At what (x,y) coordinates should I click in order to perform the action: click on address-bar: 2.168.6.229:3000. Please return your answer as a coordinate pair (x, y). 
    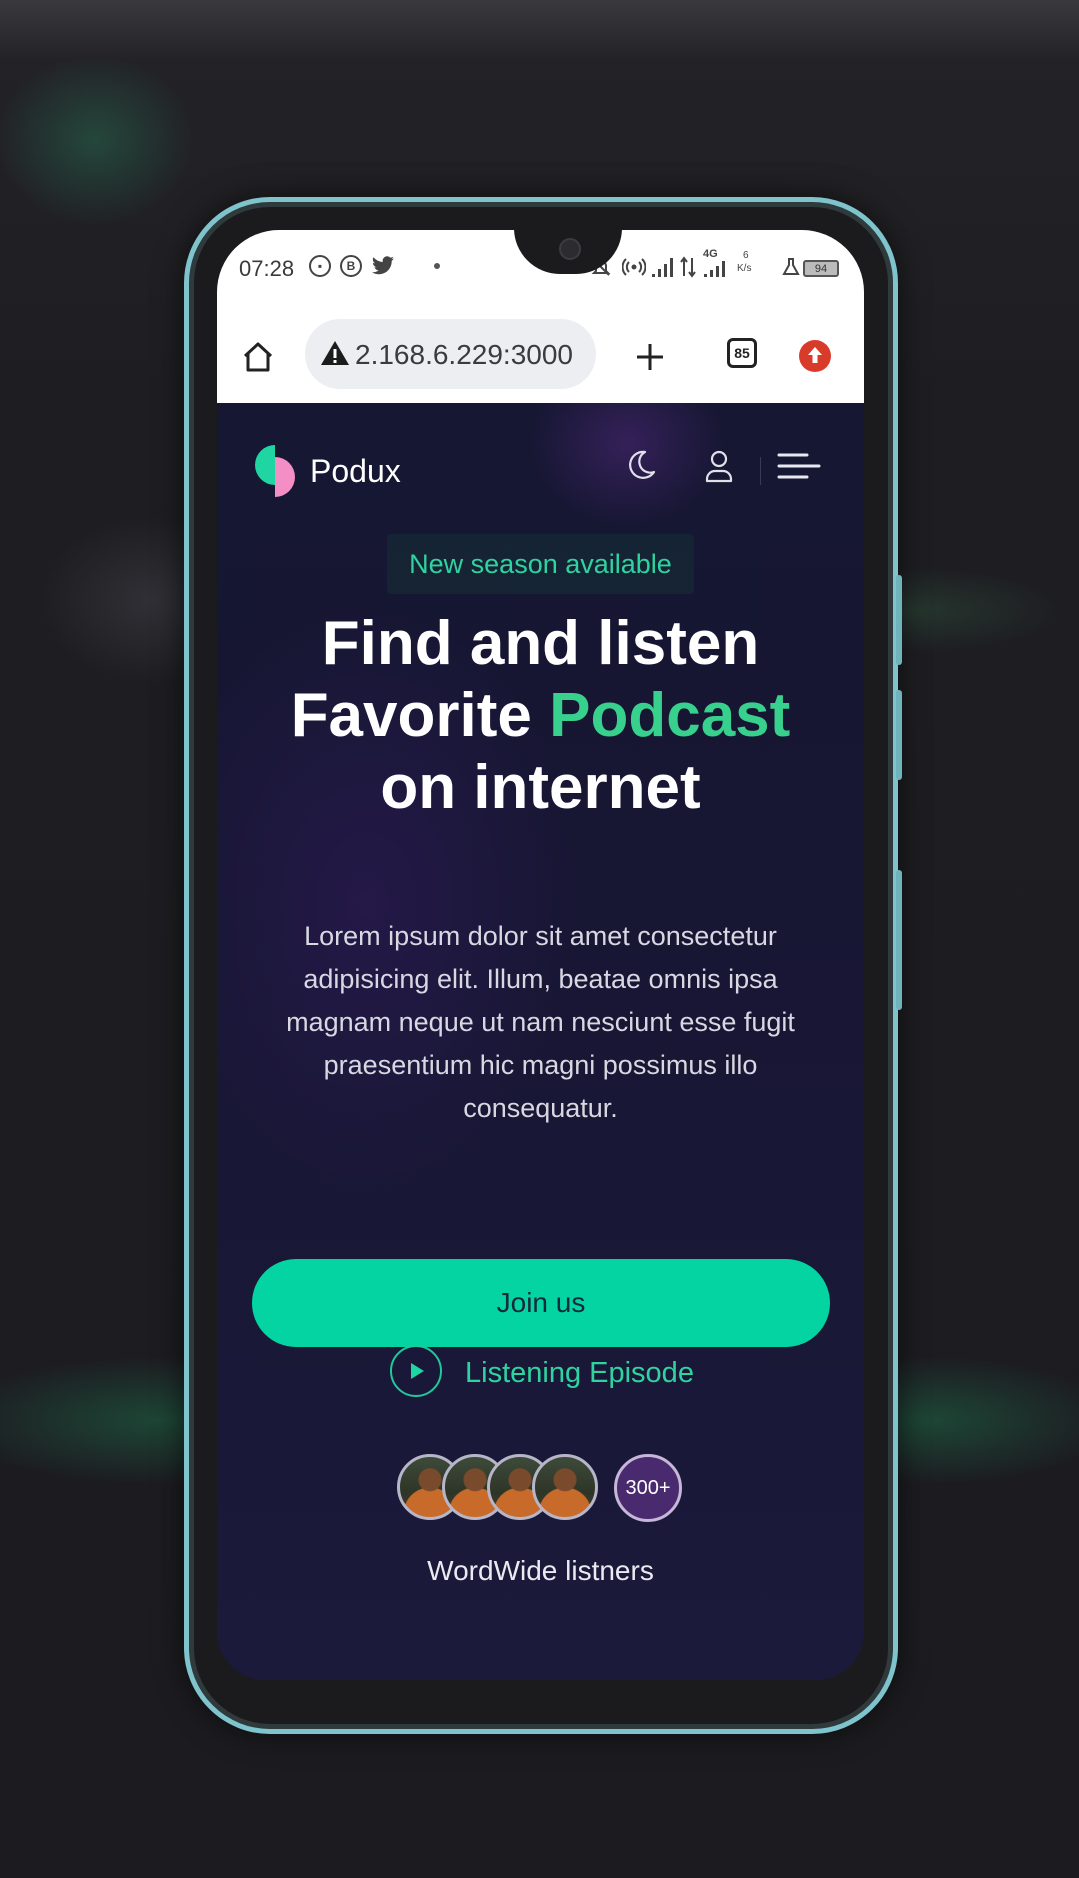
    Looking at the image, I should click on (450, 354).